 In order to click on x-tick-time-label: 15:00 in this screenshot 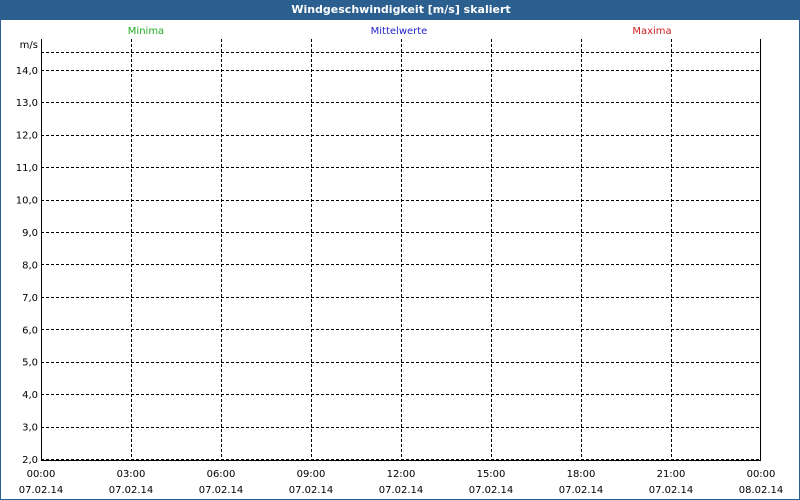, I will do `click(491, 474)`.